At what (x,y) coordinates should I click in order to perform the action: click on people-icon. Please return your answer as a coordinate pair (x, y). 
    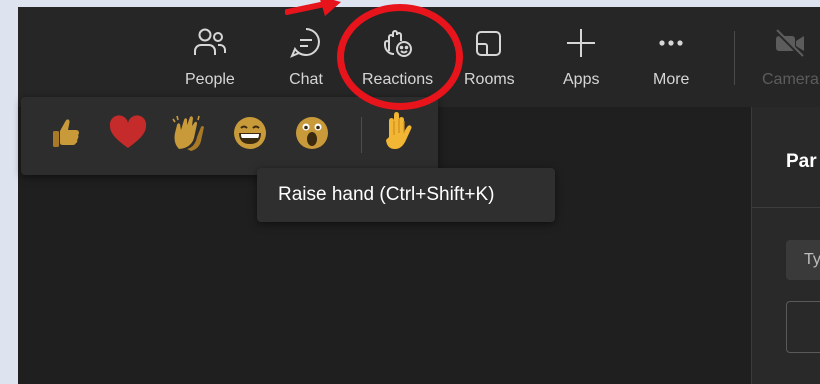
    Looking at the image, I should click on (210, 43).